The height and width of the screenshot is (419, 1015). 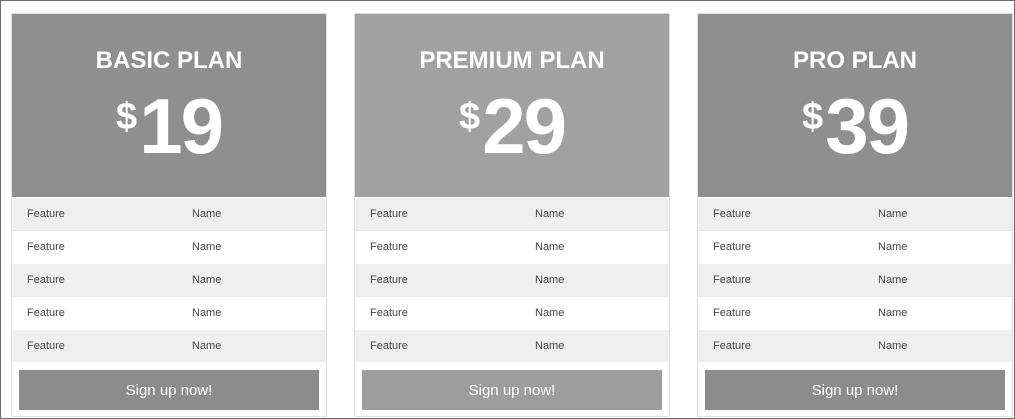 What do you see at coordinates (854, 60) in the screenshot?
I see `plan-name: PRO PLAN` at bounding box center [854, 60].